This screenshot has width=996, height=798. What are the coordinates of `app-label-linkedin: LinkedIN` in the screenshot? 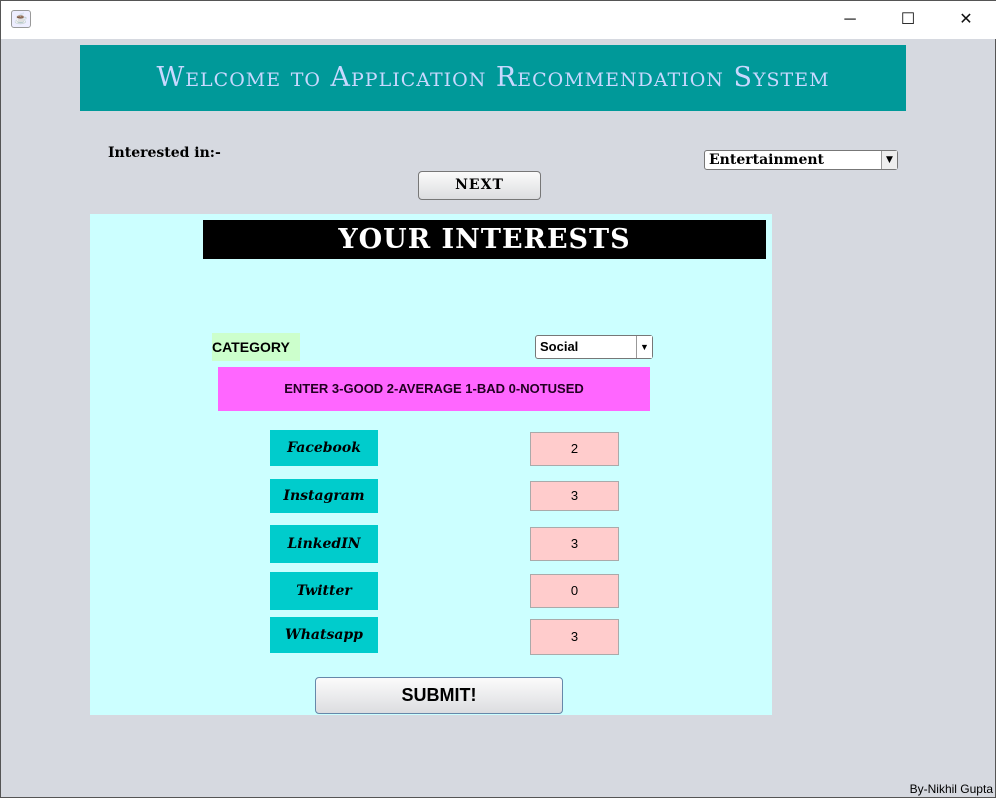 It's located at (324, 544).